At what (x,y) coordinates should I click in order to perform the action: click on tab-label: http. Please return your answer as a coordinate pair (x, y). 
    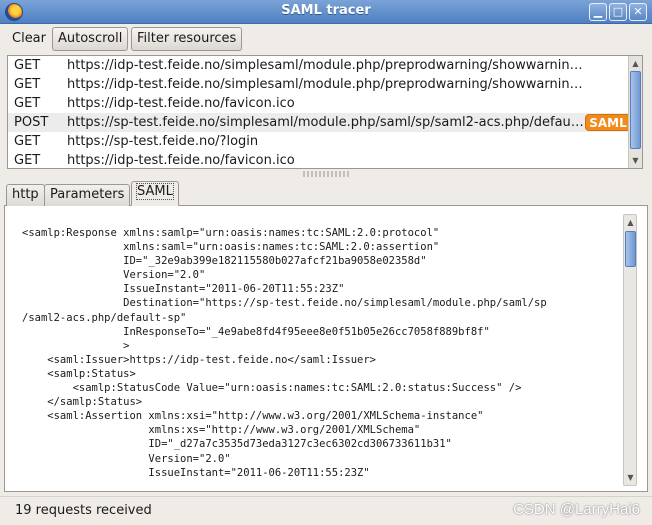
    Looking at the image, I should click on (25, 194).